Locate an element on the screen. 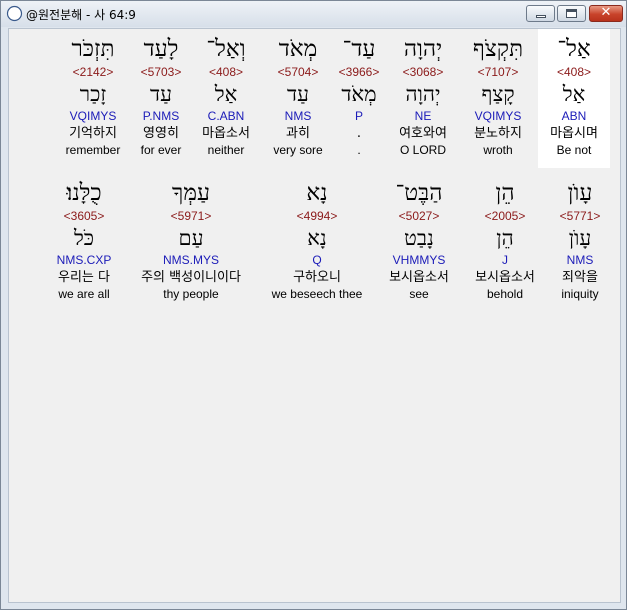 This screenshot has height=610, width=627. strong-number: <7107> is located at coordinates (498, 72).